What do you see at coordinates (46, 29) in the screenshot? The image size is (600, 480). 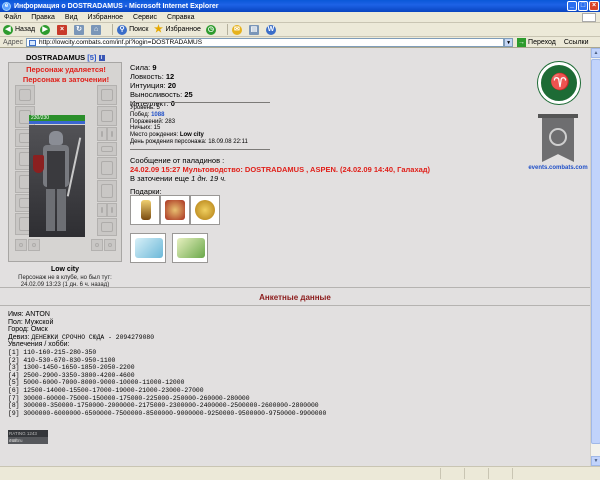 I see `forward-button: ▶` at bounding box center [46, 29].